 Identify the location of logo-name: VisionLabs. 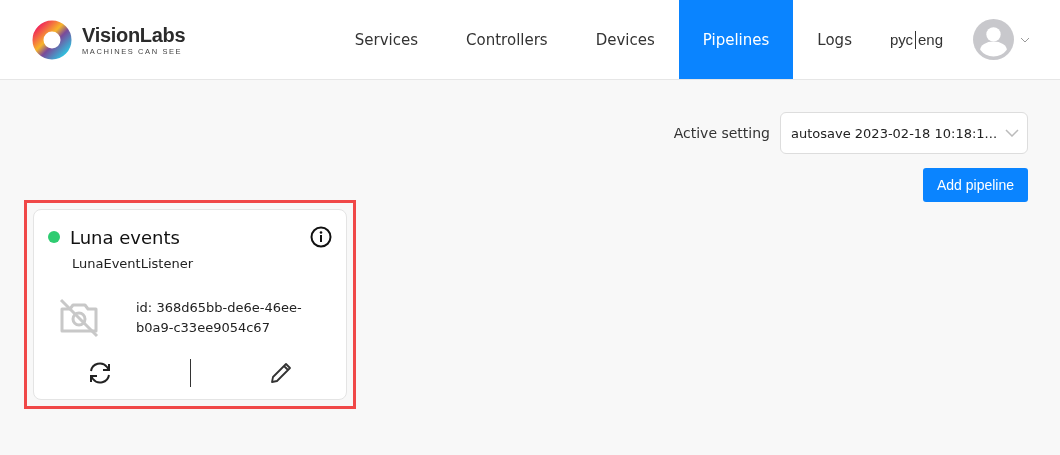
(134, 35).